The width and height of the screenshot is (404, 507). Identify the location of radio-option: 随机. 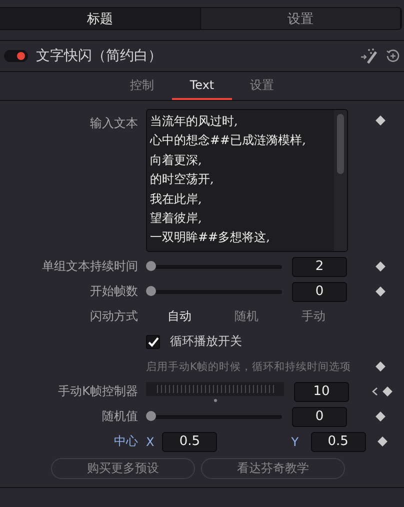
(246, 316).